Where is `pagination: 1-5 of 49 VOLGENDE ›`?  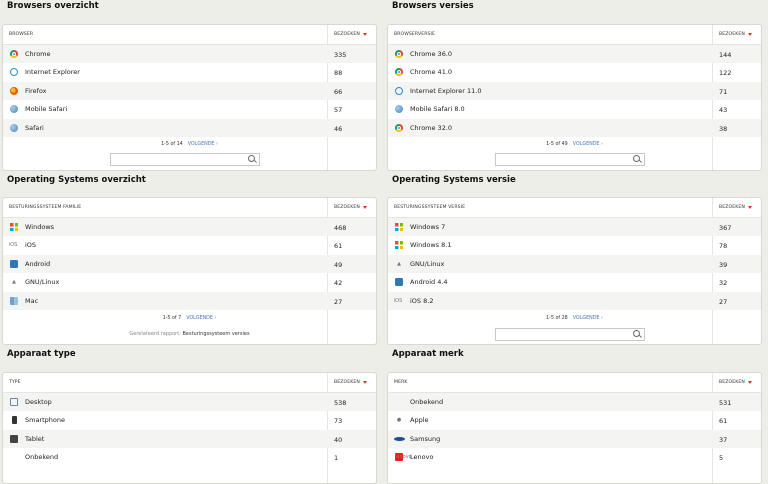
pagination: 1-5 of 49 VOLGENDE › is located at coordinates (574, 144).